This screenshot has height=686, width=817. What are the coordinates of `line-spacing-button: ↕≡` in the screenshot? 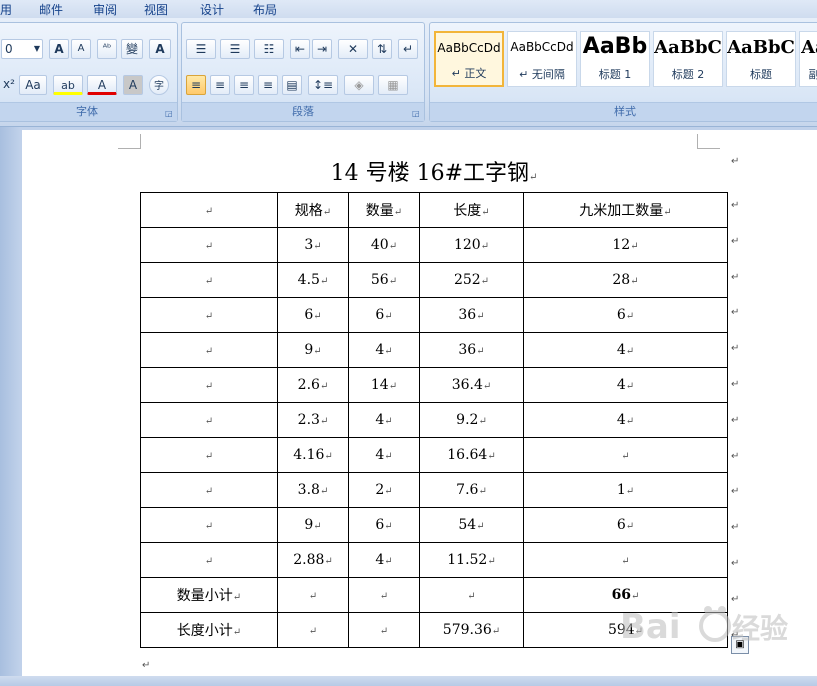 It's located at (323, 85).